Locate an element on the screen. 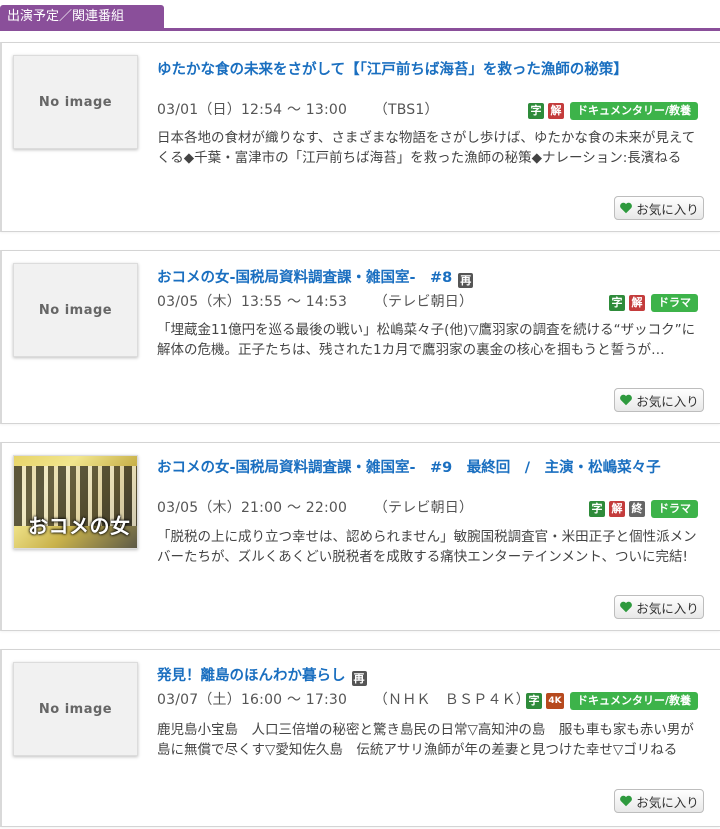  program-tags: 字 解 ドラマ is located at coordinates (653, 303).